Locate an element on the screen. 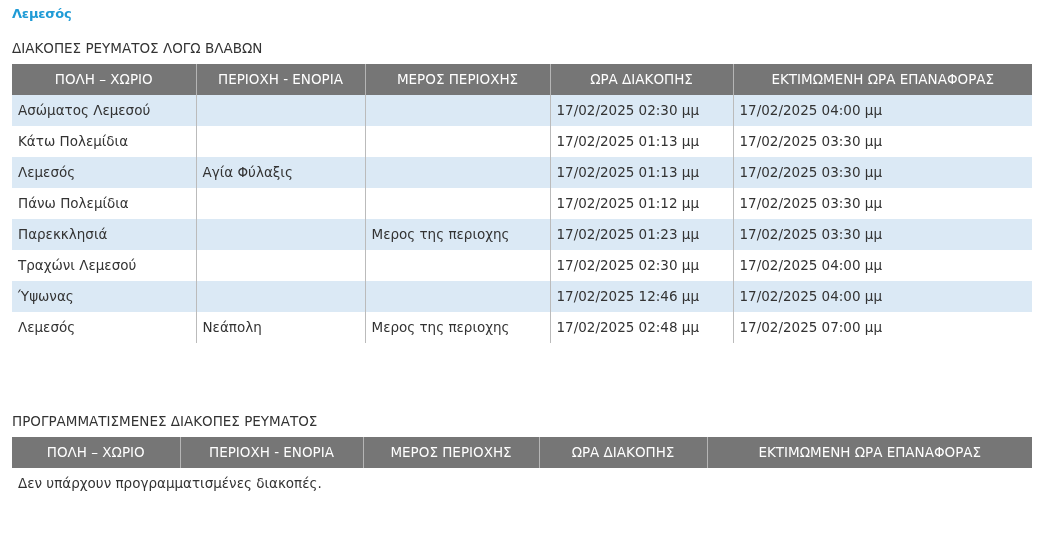 This screenshot has height=537, width=1047. table-cell: 17/02/2025 01:23 μμ is located at coordinates (627, 234).